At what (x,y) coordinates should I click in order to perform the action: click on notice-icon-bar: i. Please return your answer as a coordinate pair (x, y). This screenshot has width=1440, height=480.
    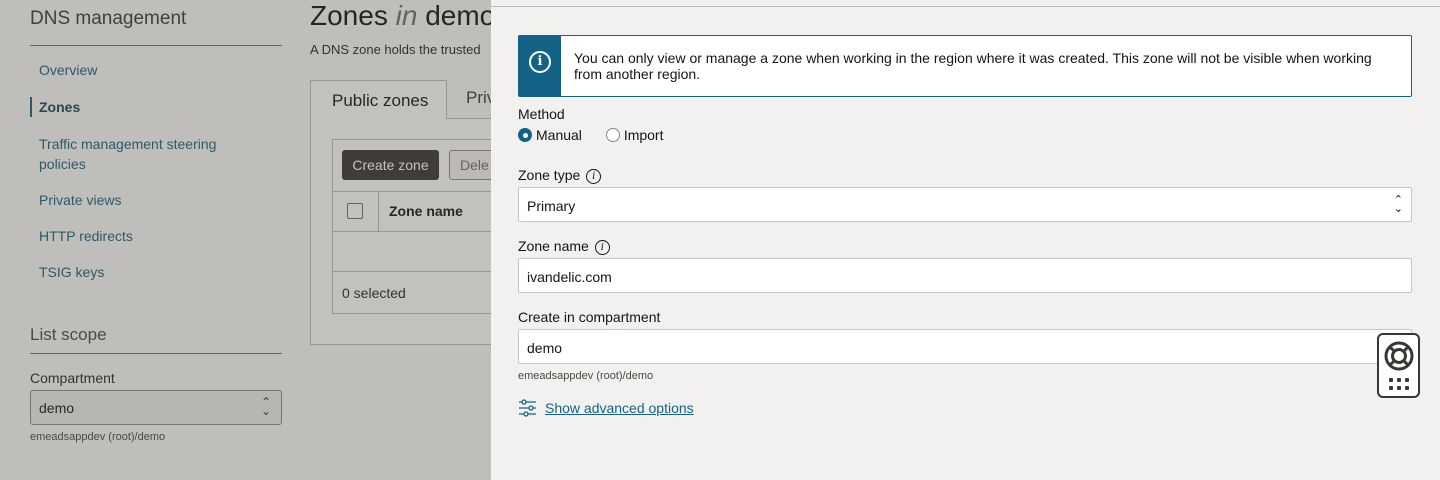
    Looking at the image, I should click on (540, 66).